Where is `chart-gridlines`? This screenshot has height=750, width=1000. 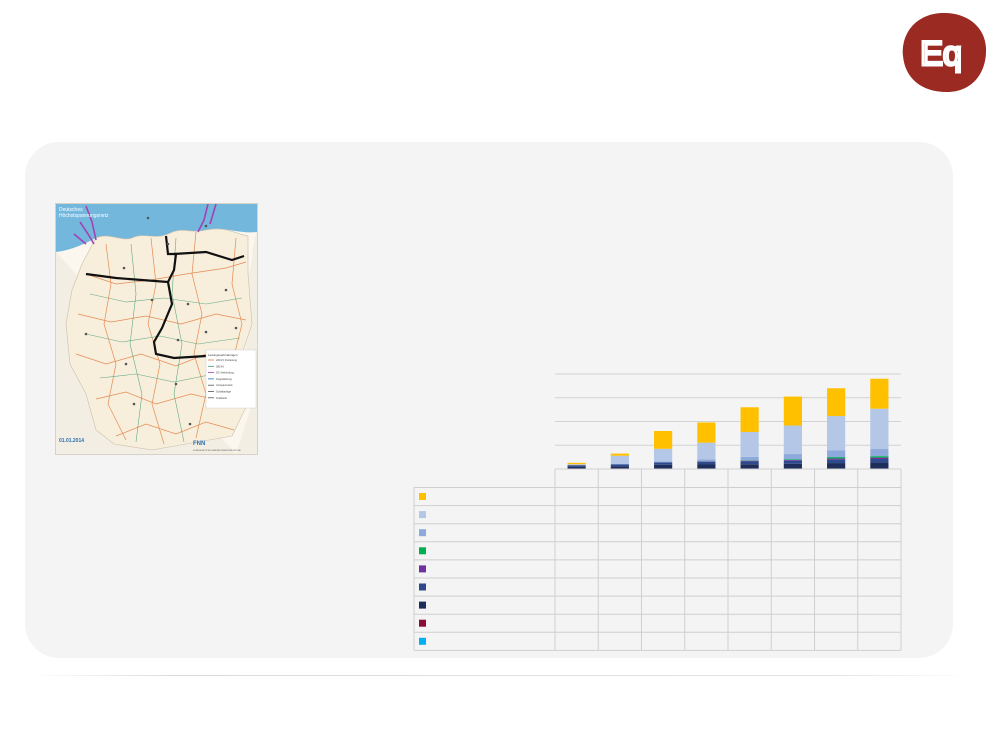
chart-gridlines is located at coordinates (728, 421).